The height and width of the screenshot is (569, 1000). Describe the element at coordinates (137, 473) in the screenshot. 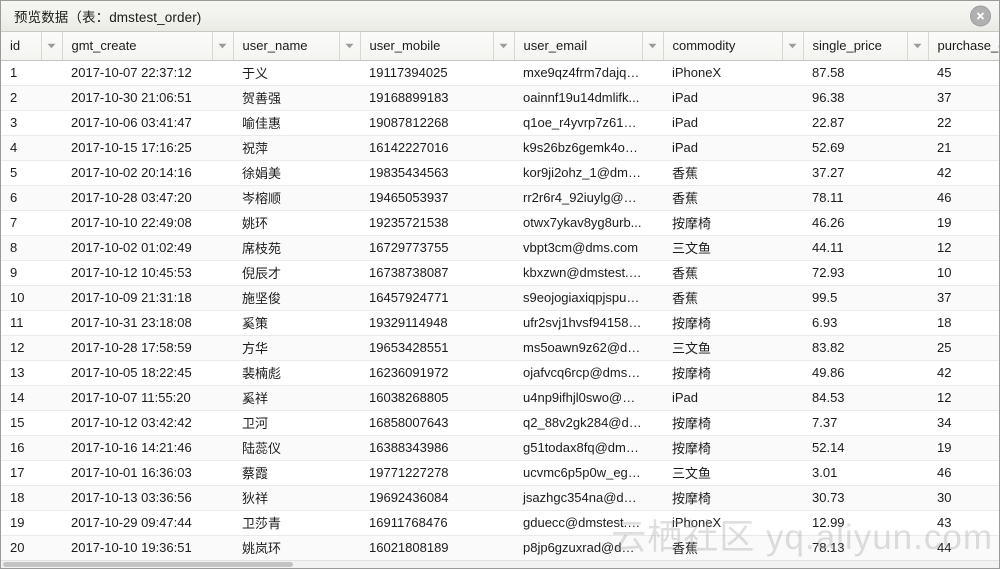

I see `cell-gmt_create: 2017-10-01 16:36:03` at that location.